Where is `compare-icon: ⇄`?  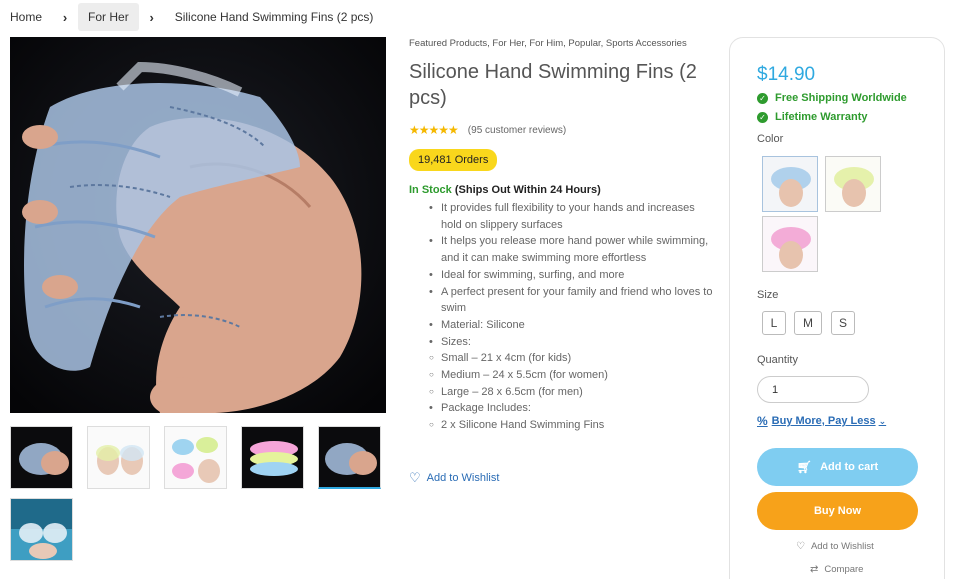 compare-icon: ⇄ is located at coordinates (814, 569).